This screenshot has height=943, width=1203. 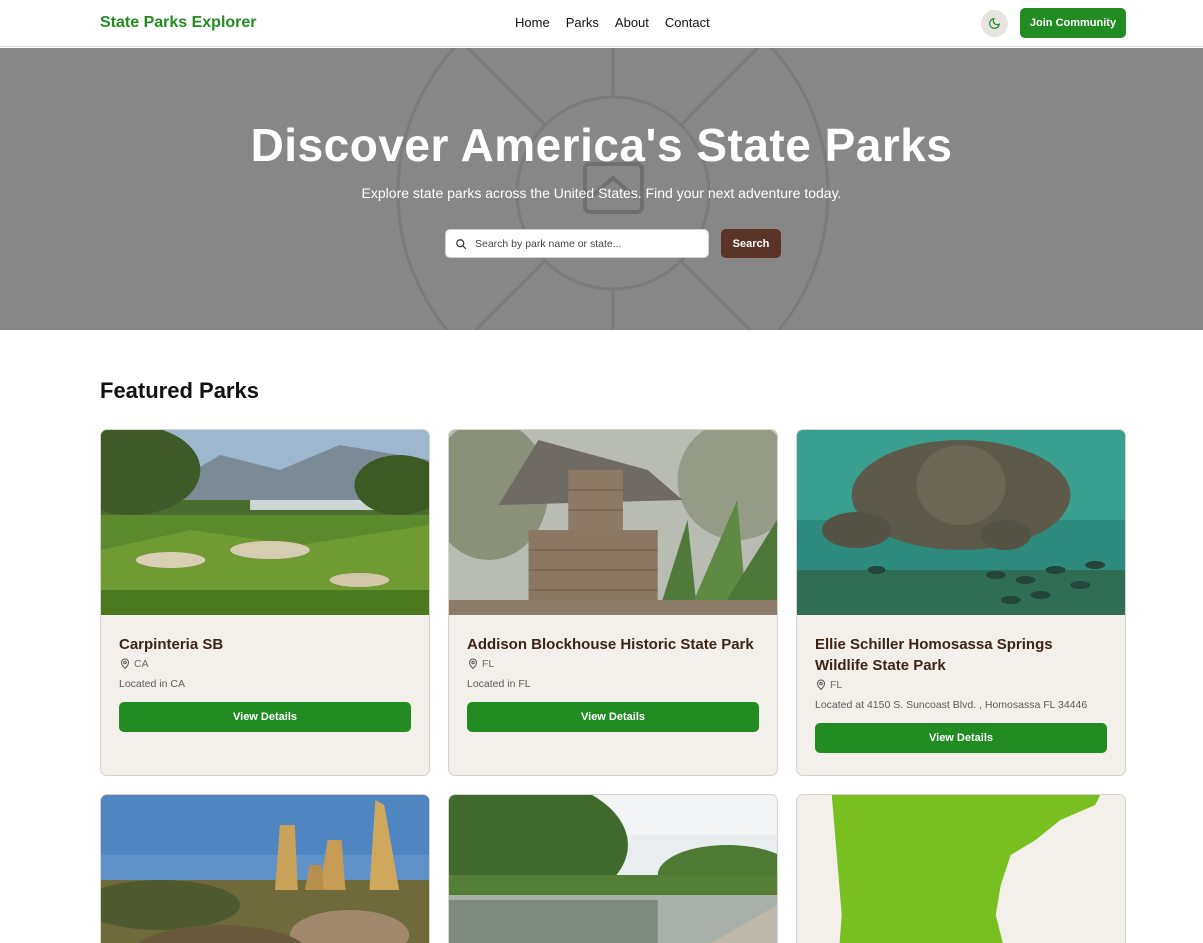 I want to click on park-photo-homosassa-springs, so click(x=961, y=522).